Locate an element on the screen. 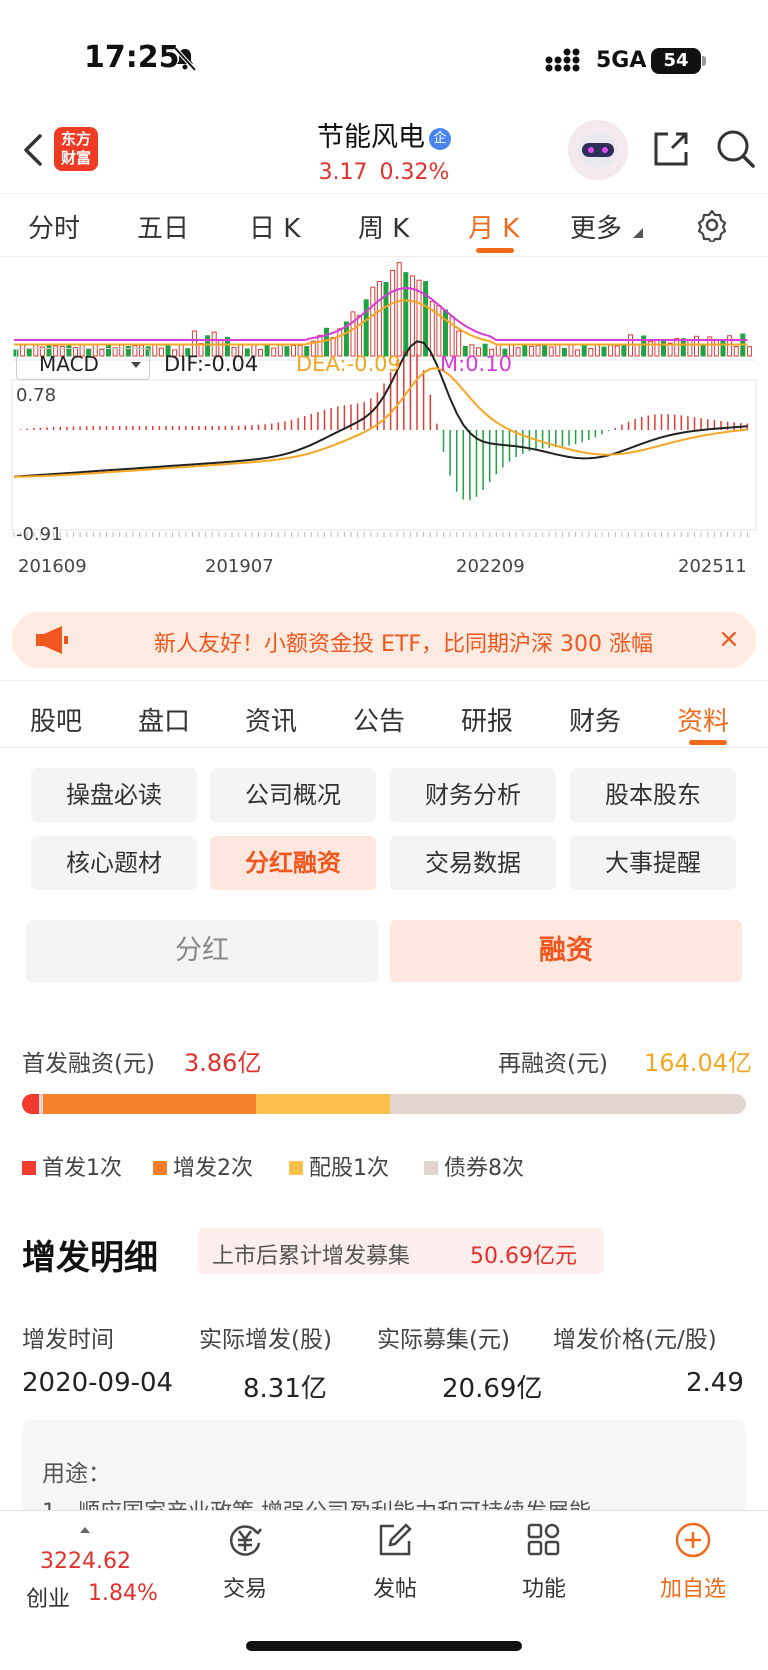 Image resolution: width=768 pixels, height=1670 pixels. chip-financial-analysis: 财务分析 is located at coordinates (473, 795).